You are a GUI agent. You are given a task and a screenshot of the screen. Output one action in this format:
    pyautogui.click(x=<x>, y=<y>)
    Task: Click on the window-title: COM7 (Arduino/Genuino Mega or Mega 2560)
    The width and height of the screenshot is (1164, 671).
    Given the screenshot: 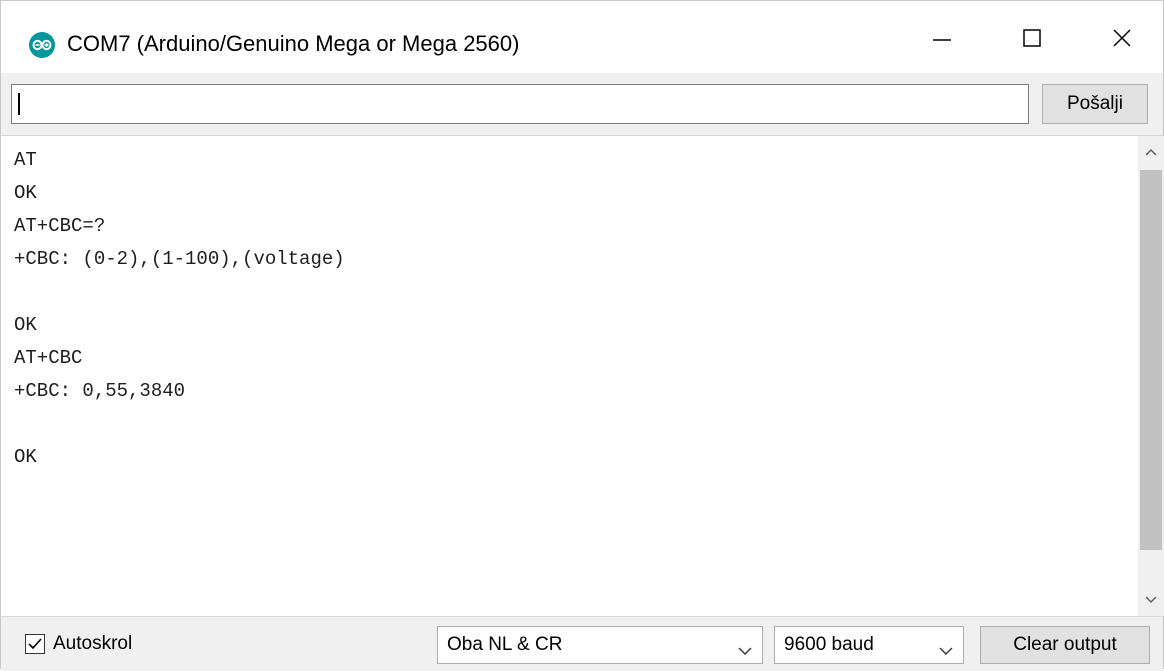 What is the action you would take?
    pyautogui.click(x=293, y=43)
    